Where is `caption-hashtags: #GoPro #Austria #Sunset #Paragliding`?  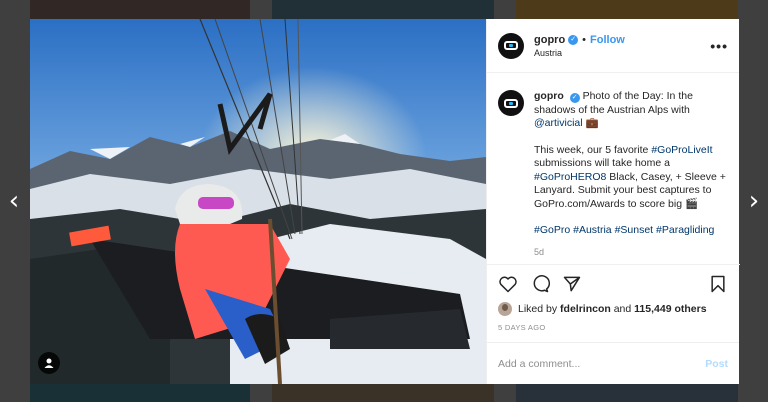
caption-hashtags: #GoPro #Austria #Sunset #Paragliding is located at coordinates (631, 231).